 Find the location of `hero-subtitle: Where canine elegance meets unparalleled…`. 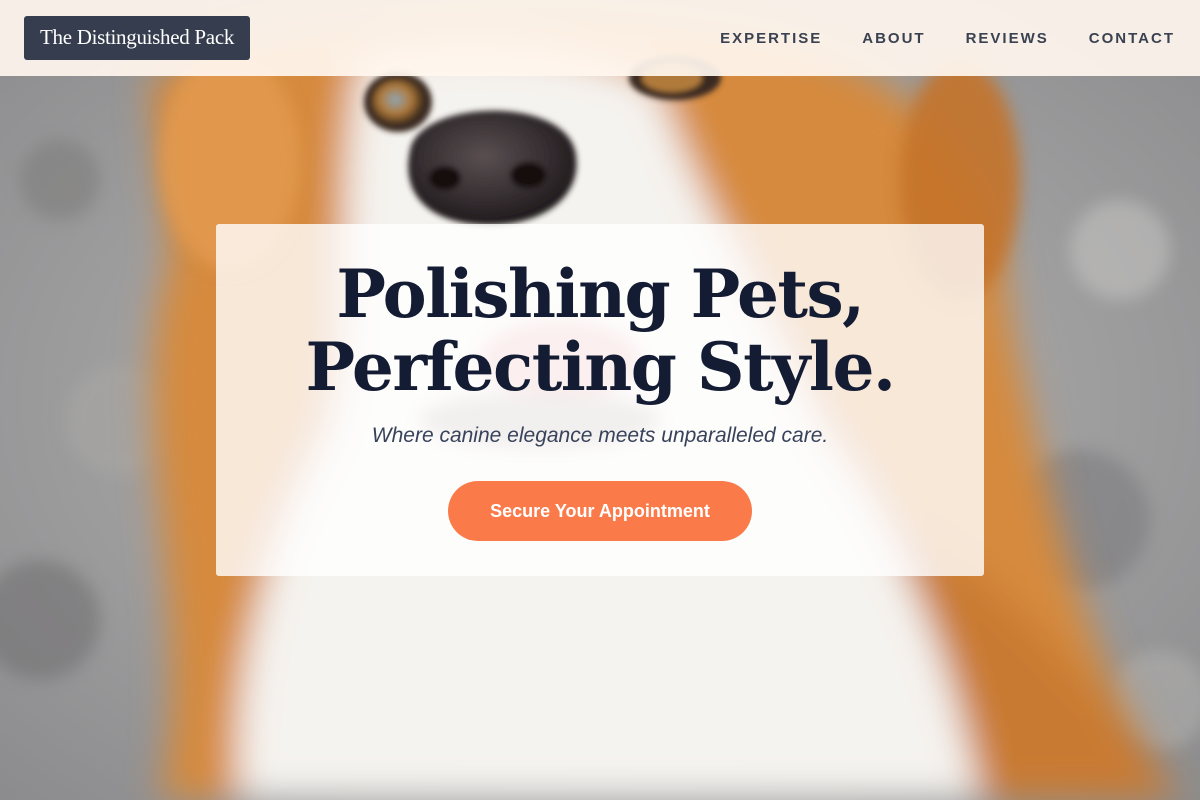

hero-subtitle: Where canine elegance meets unparalleled… is located at coordinates (600, 435).